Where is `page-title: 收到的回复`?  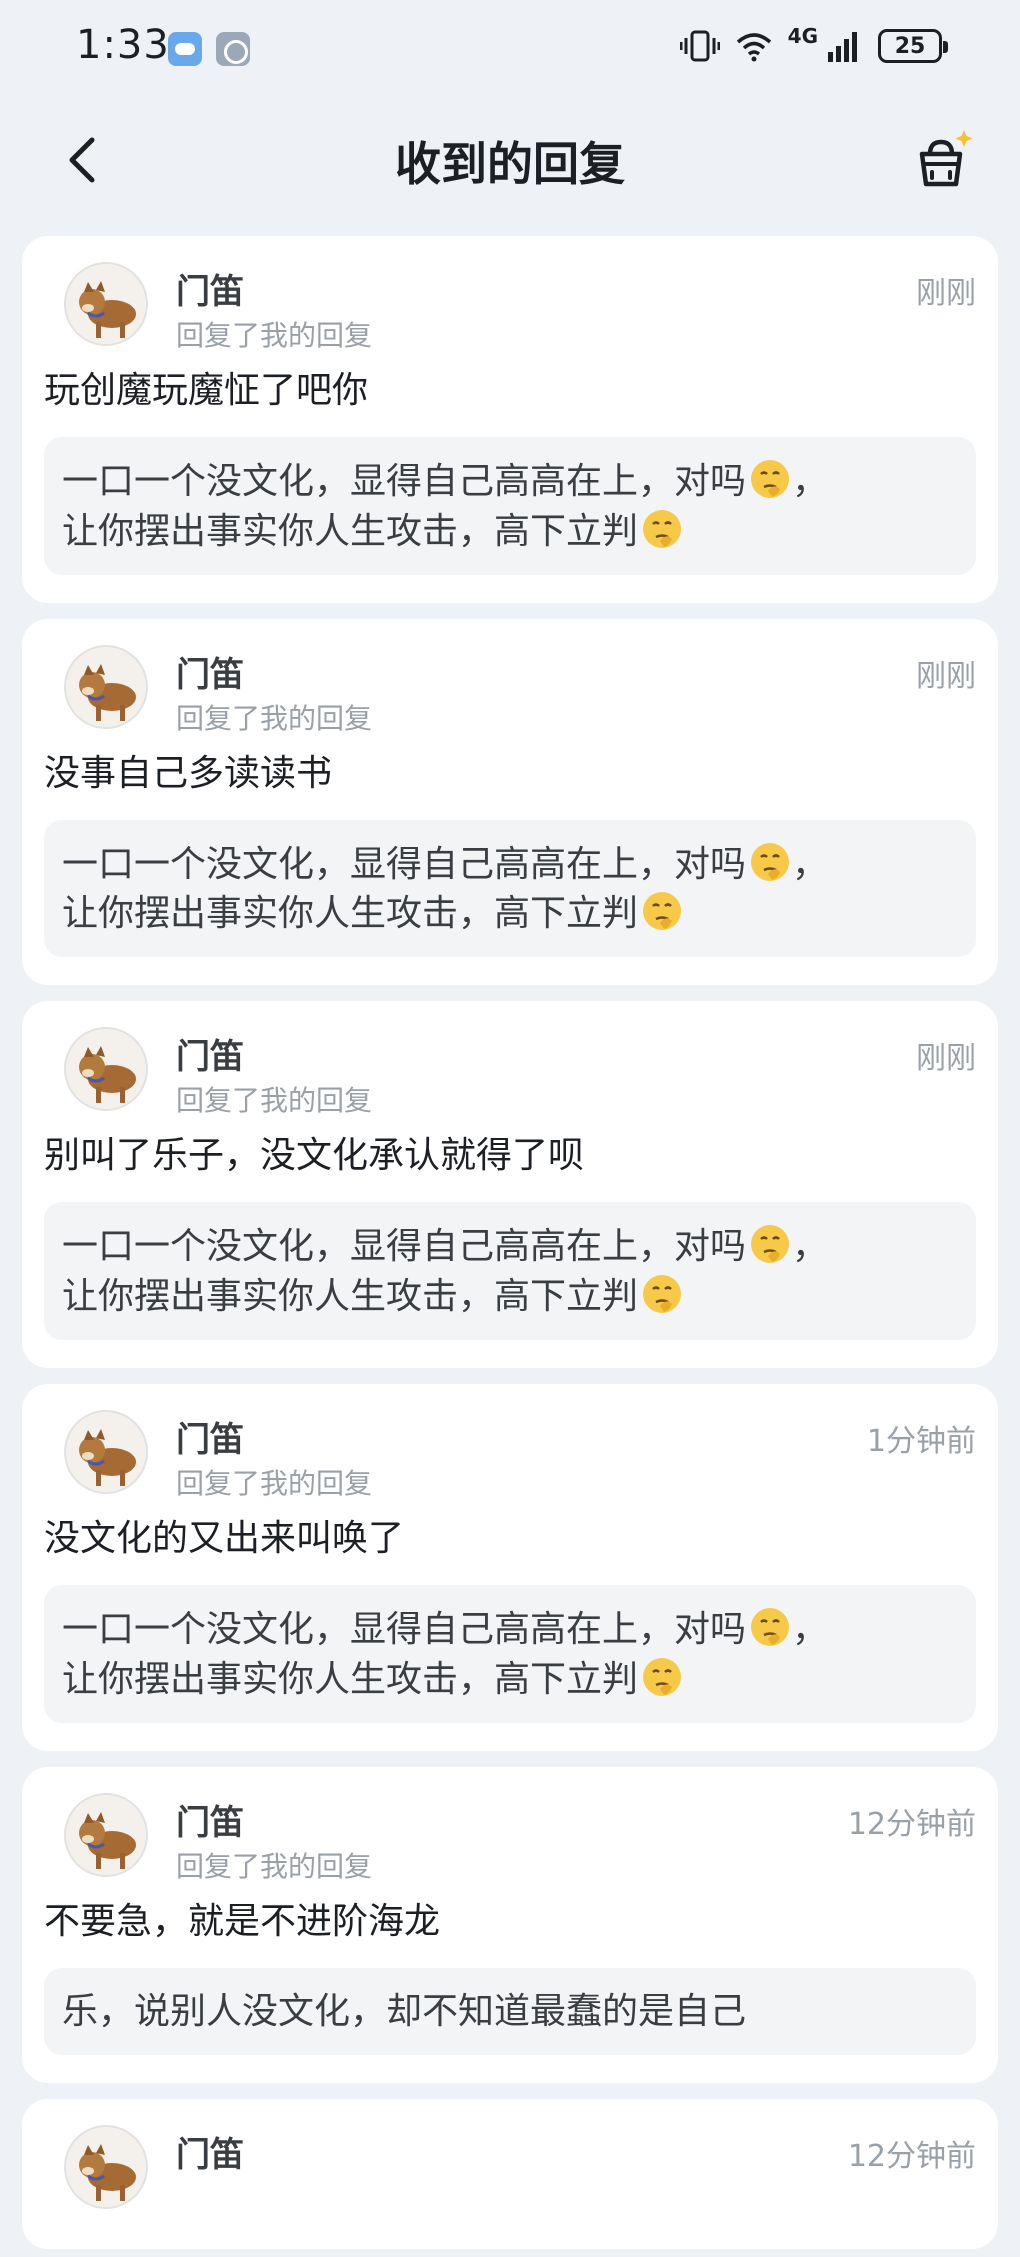 page-title: 收到的回复 is located at coordinates (510, 164).